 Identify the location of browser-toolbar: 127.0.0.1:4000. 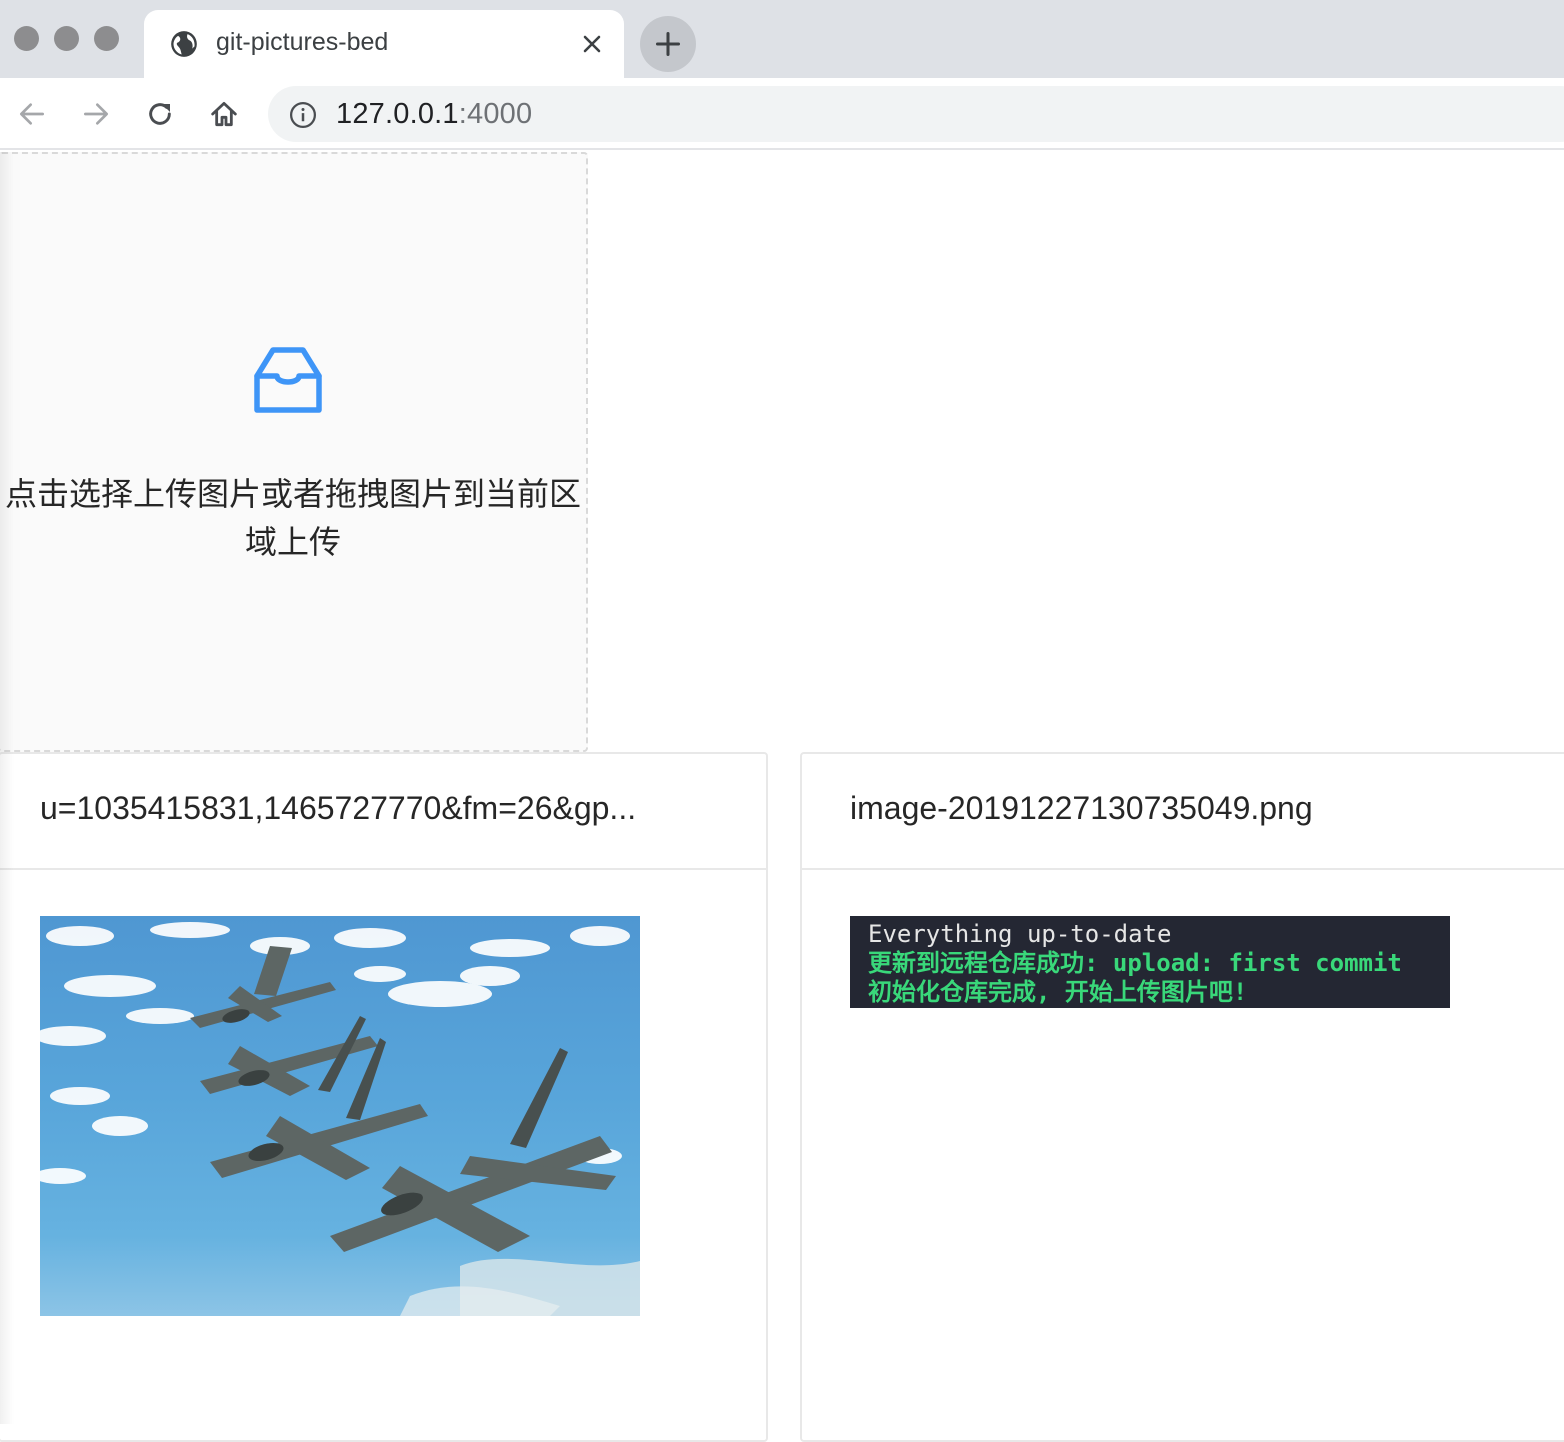
(782, 114).